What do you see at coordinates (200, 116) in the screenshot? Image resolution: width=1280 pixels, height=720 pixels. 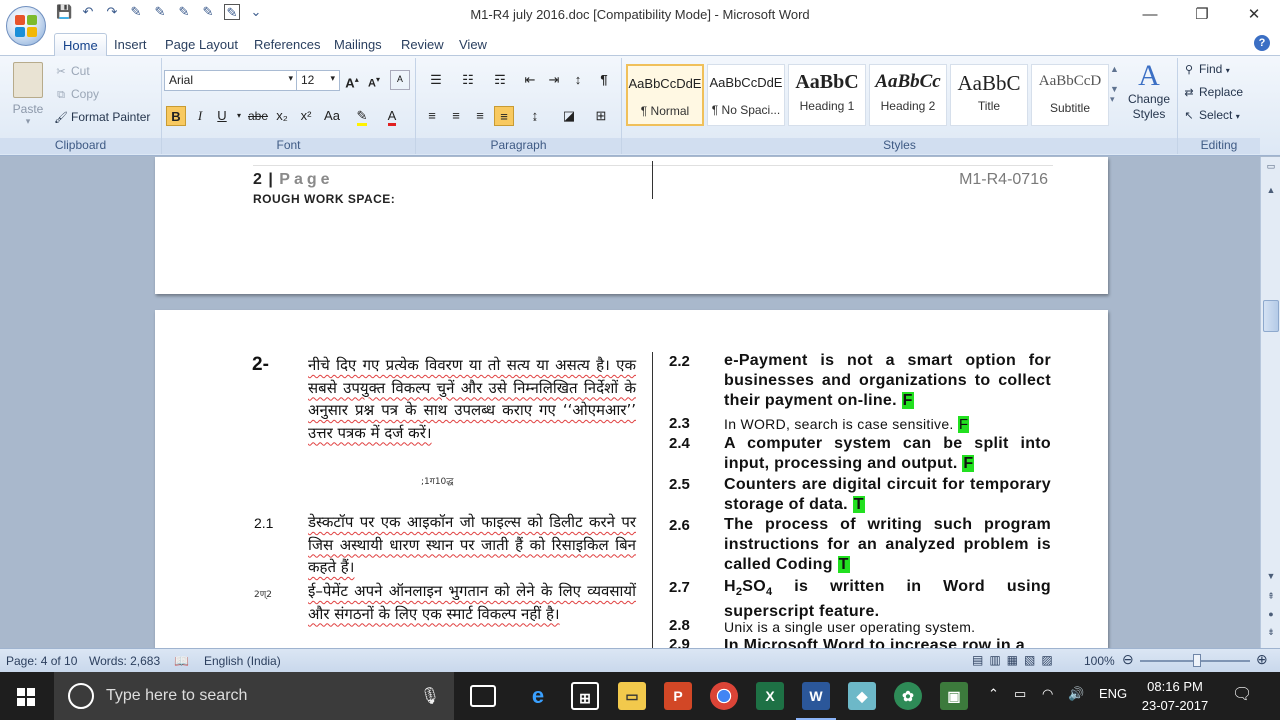 I see `italic-button: I` at bounding box center [200, 116].